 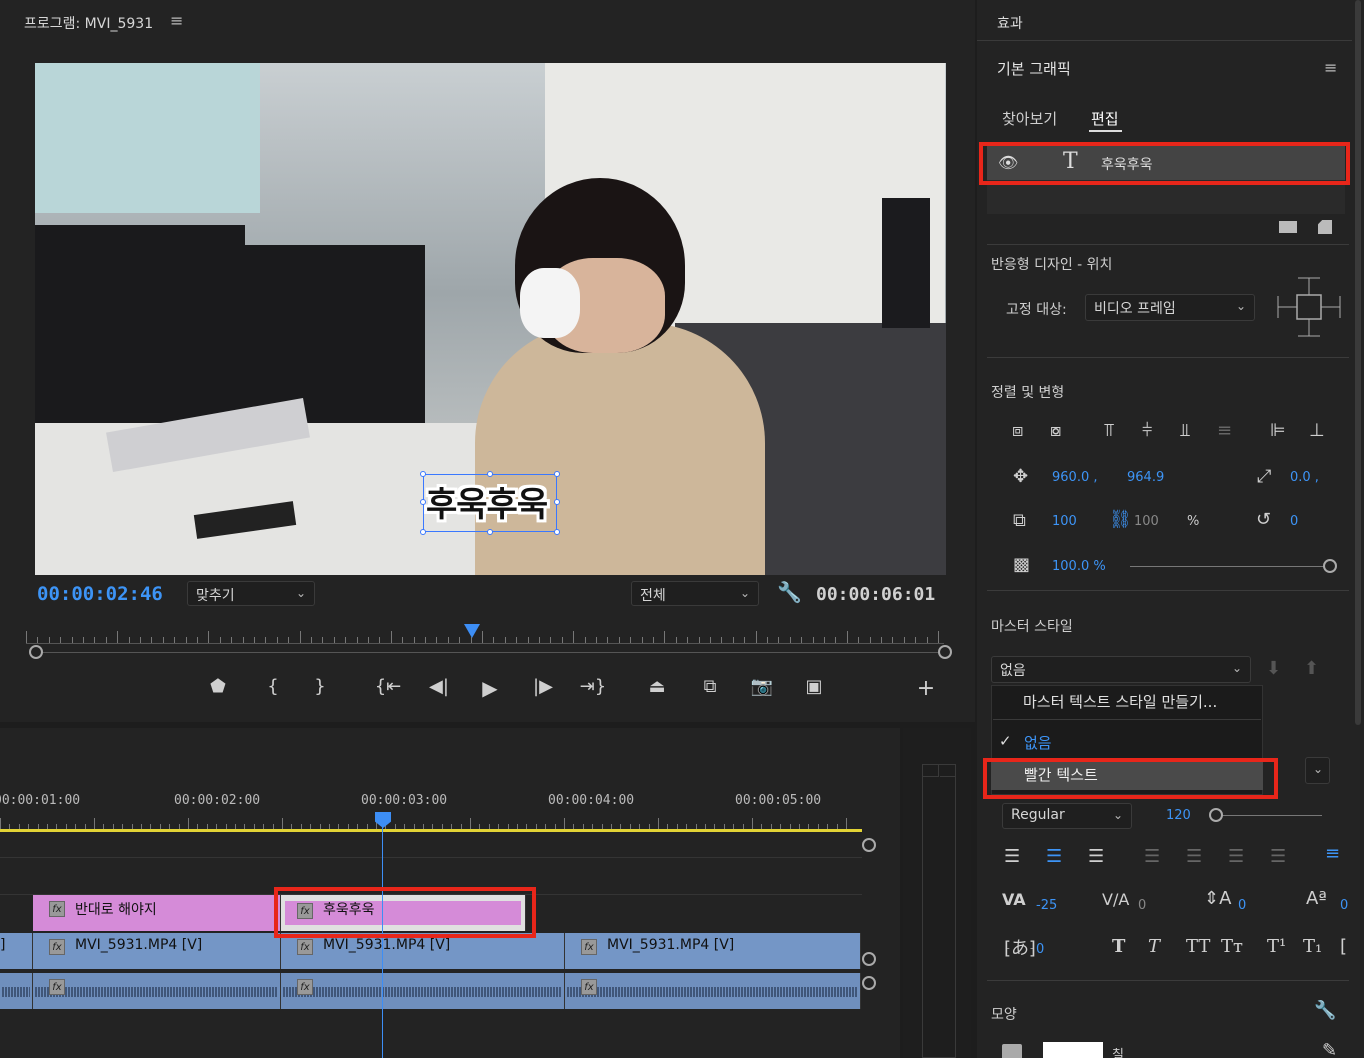 I want to click on eyedropper-icon: ✎, so click(x=1329, y=1049).